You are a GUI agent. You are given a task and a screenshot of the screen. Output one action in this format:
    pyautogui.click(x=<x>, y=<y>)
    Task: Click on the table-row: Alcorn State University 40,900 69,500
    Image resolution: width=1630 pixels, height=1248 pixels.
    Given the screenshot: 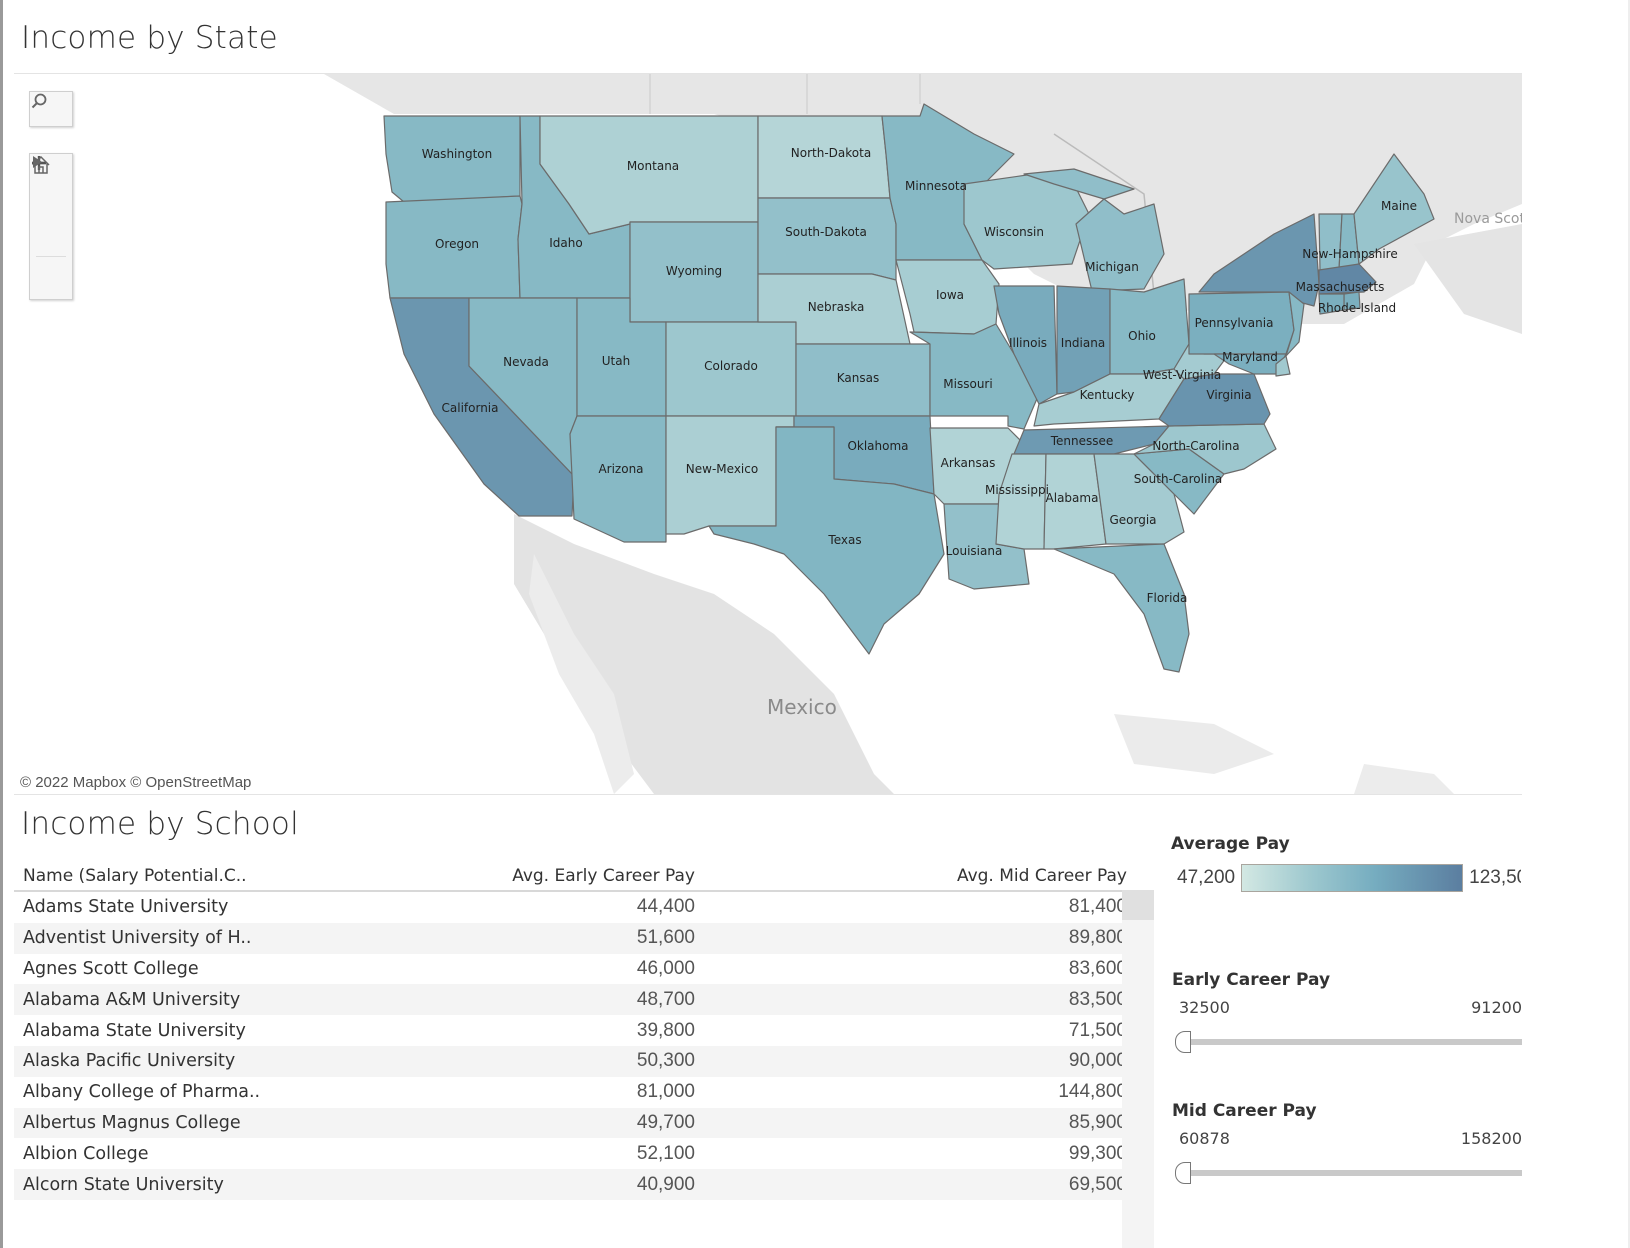 What is the action you would take?
    pyautogui.click(x=584, y=1184)
    